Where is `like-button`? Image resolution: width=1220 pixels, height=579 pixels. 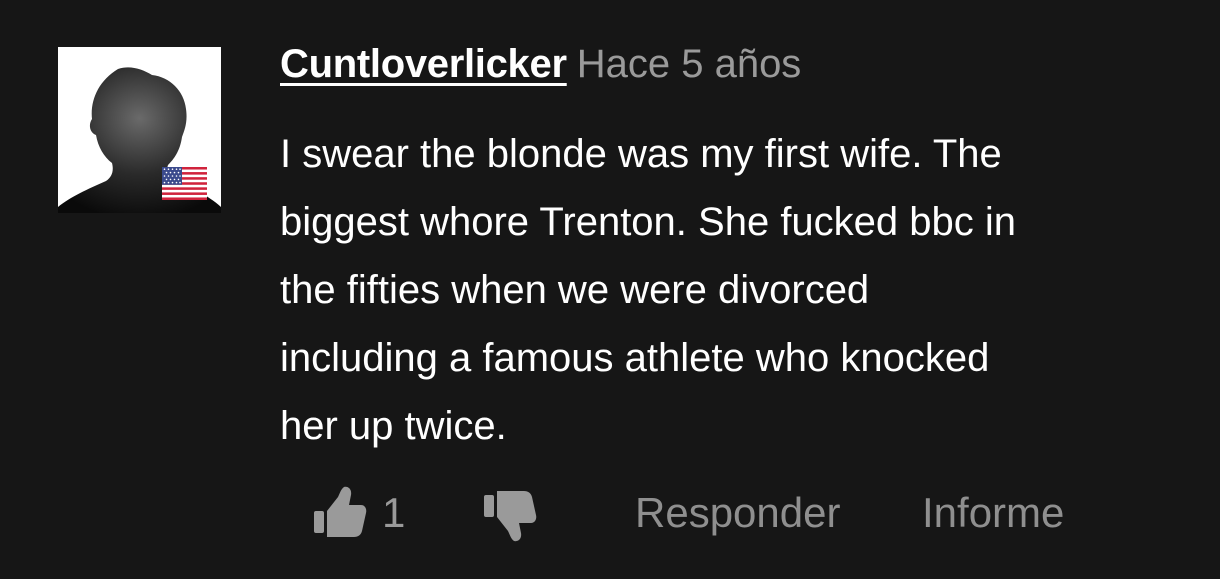
like-button is located at coordinates (340, 514).